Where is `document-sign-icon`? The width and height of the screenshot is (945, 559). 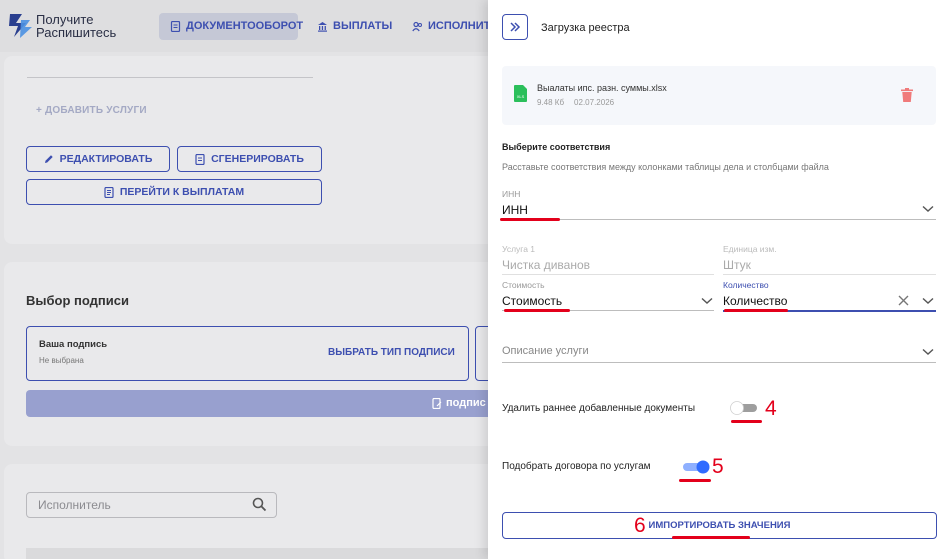 document-sign-icon is located at coordinates (437, 403).